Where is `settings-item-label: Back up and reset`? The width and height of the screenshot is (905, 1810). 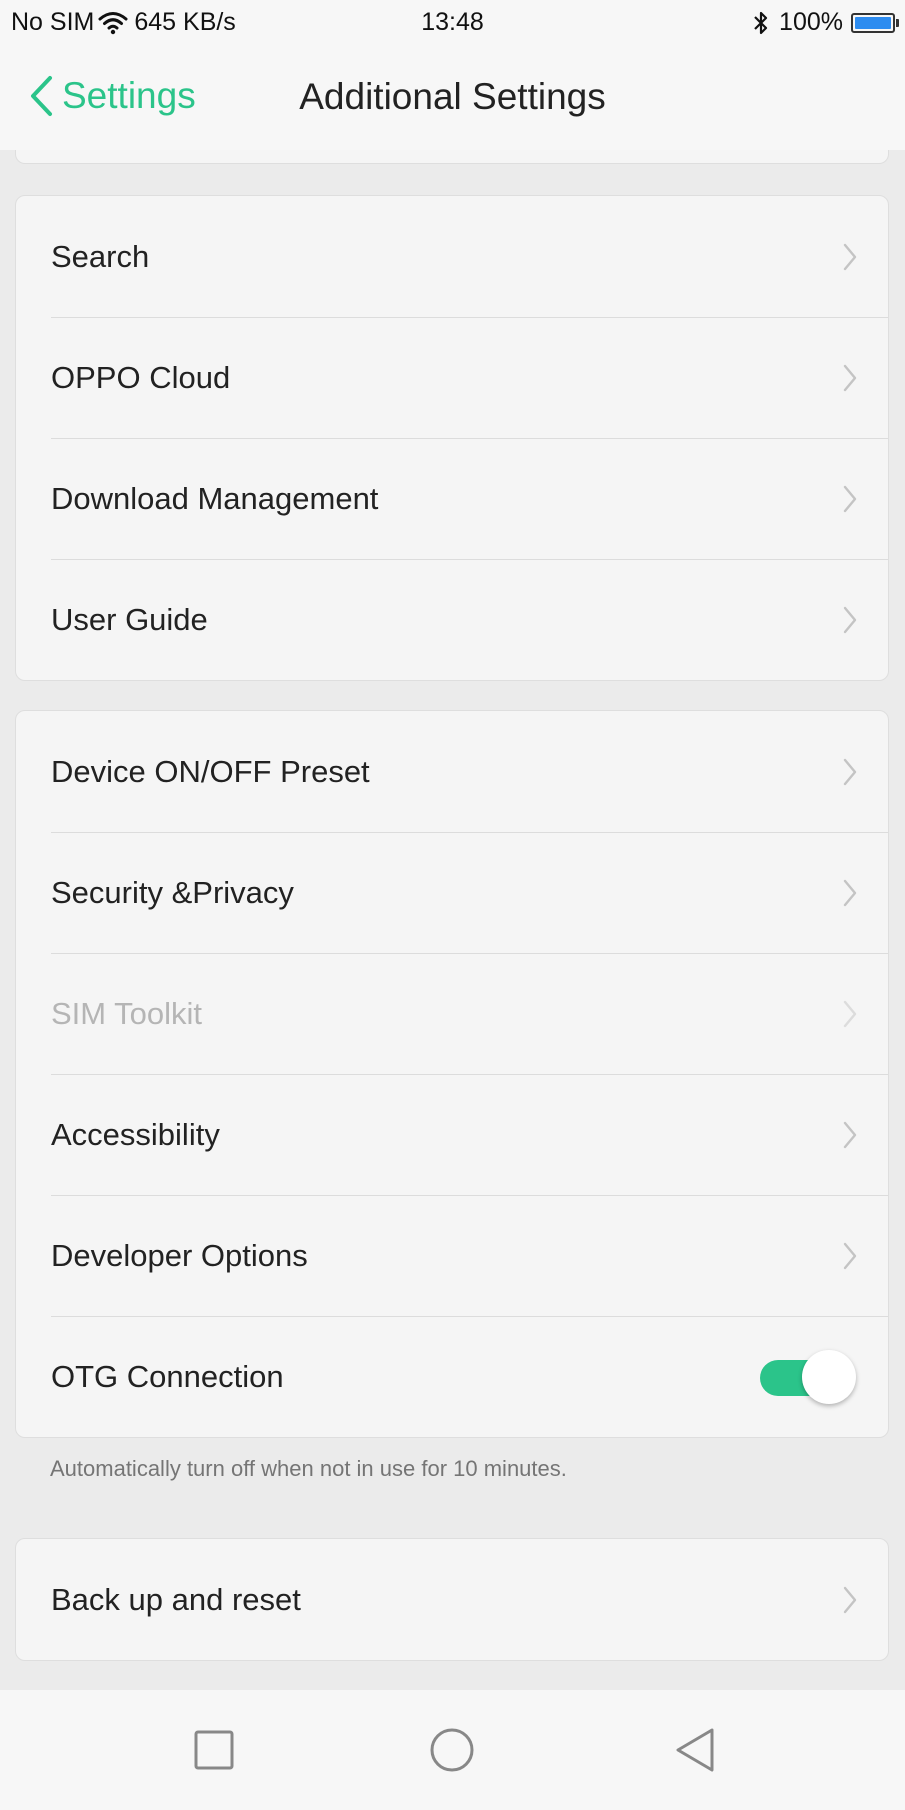 settings-item-label: Back up and reset is located at coordinates (176, 1599).